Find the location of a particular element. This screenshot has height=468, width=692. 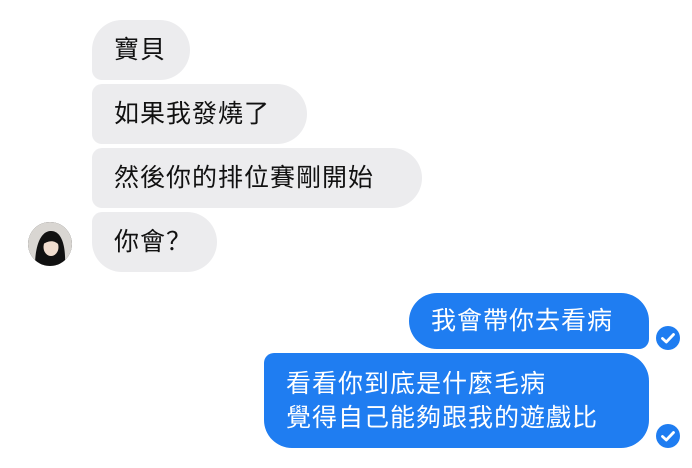

avatar-image is located at coordinates (50, 244).